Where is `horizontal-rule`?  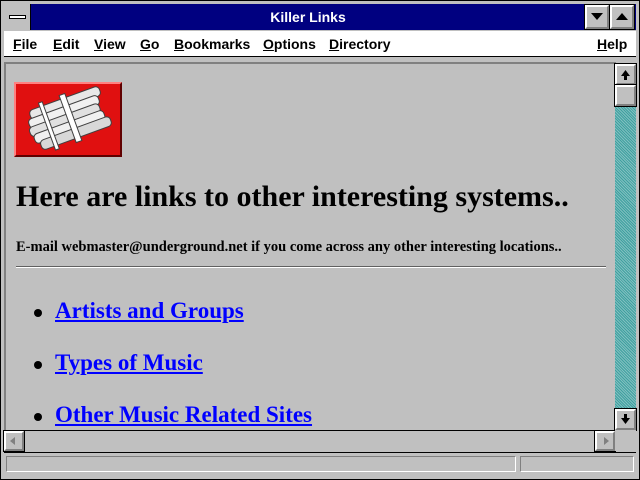
horizontal-rule is located at coordinates (311, 267).